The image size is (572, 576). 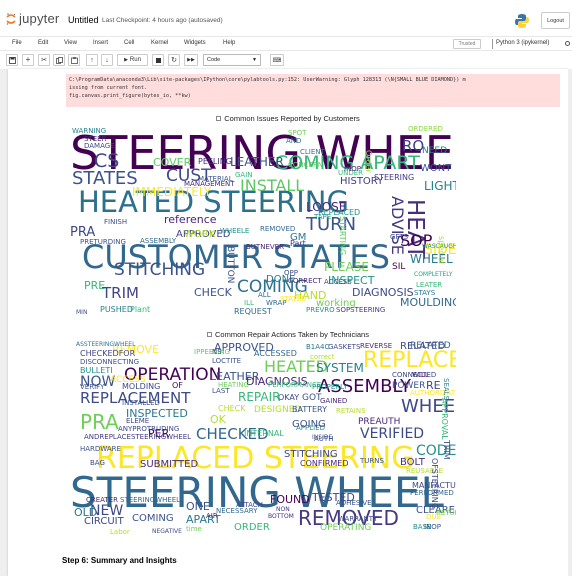 I want to click on wordcloud-word: NEGATIVE, so click(x=167, y=531).